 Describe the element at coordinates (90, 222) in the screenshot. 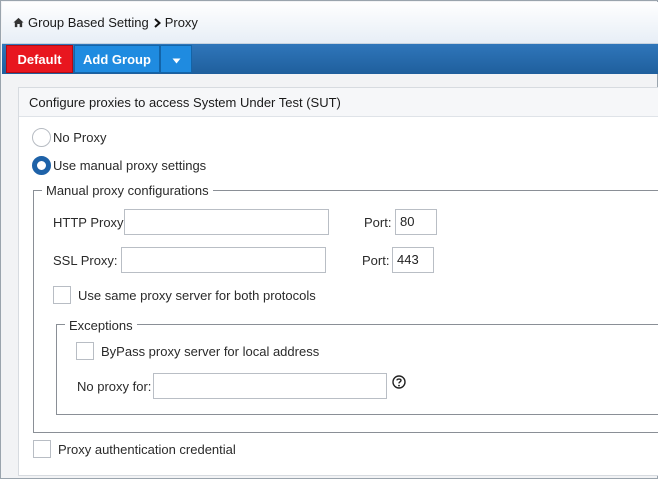

I see `http-proxy-label: HTTP Proxy:` at that location.